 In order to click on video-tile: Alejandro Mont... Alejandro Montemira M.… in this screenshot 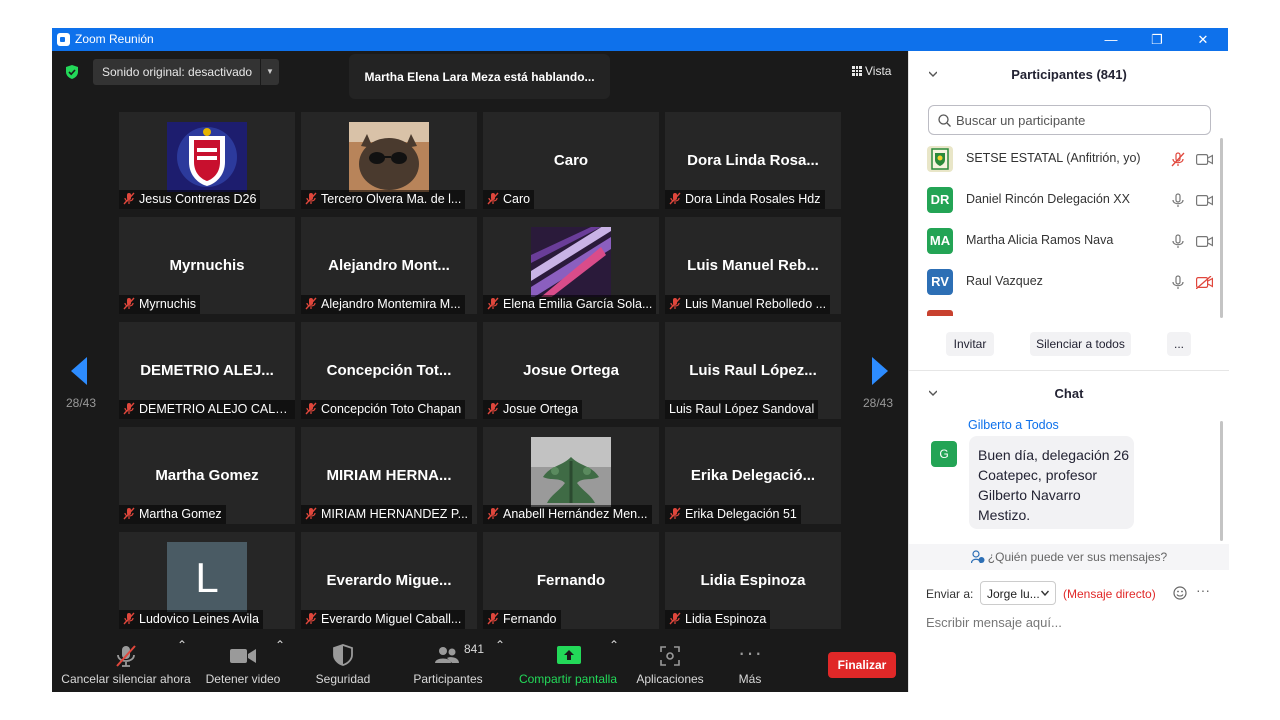, I will do `click(389, 265)`.